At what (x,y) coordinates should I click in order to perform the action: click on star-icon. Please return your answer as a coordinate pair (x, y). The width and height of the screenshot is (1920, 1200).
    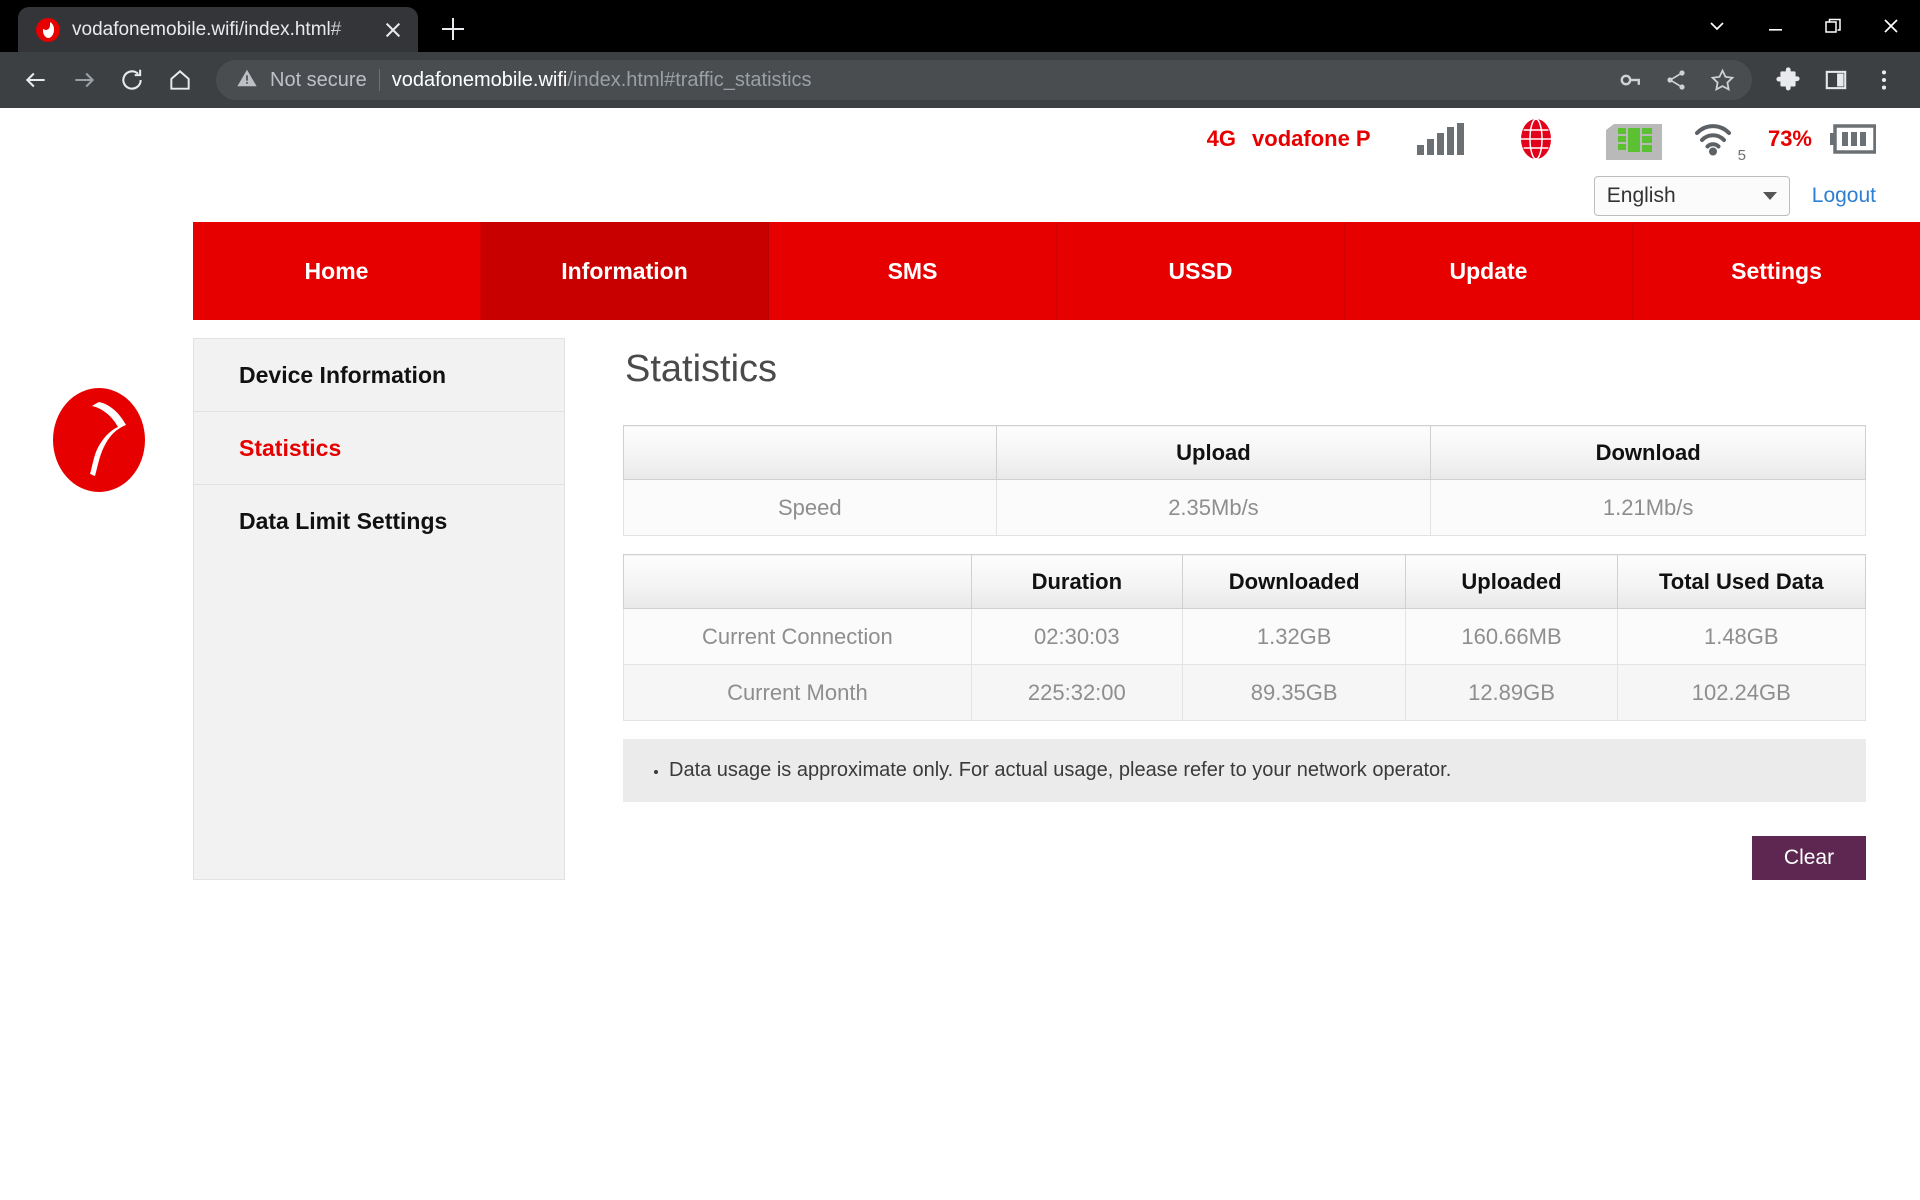
    Looking at the image, I should click on (1722, 80).